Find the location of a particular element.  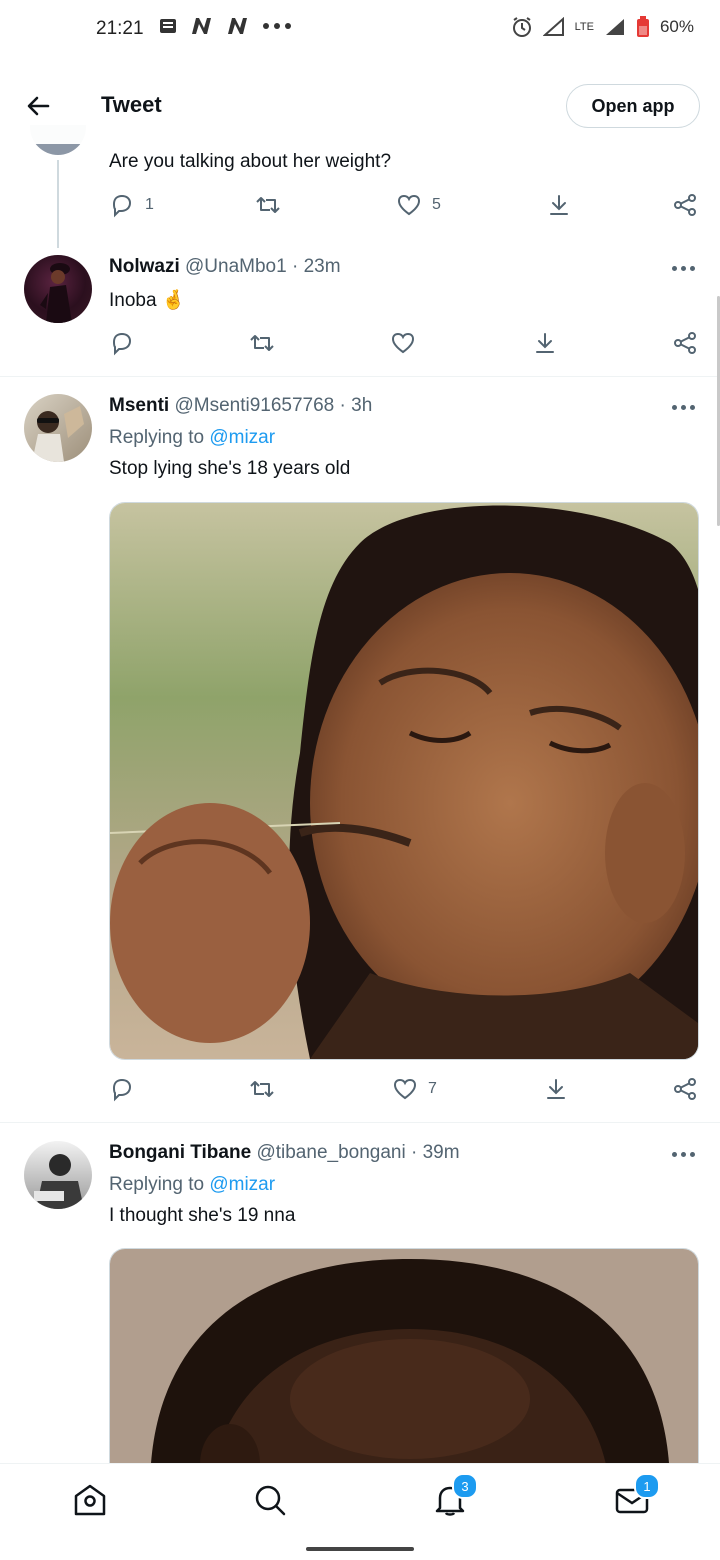

tweet-header: Bongani Tibane @tibane_bongani · 39m is located at coordinates (284, 1153).